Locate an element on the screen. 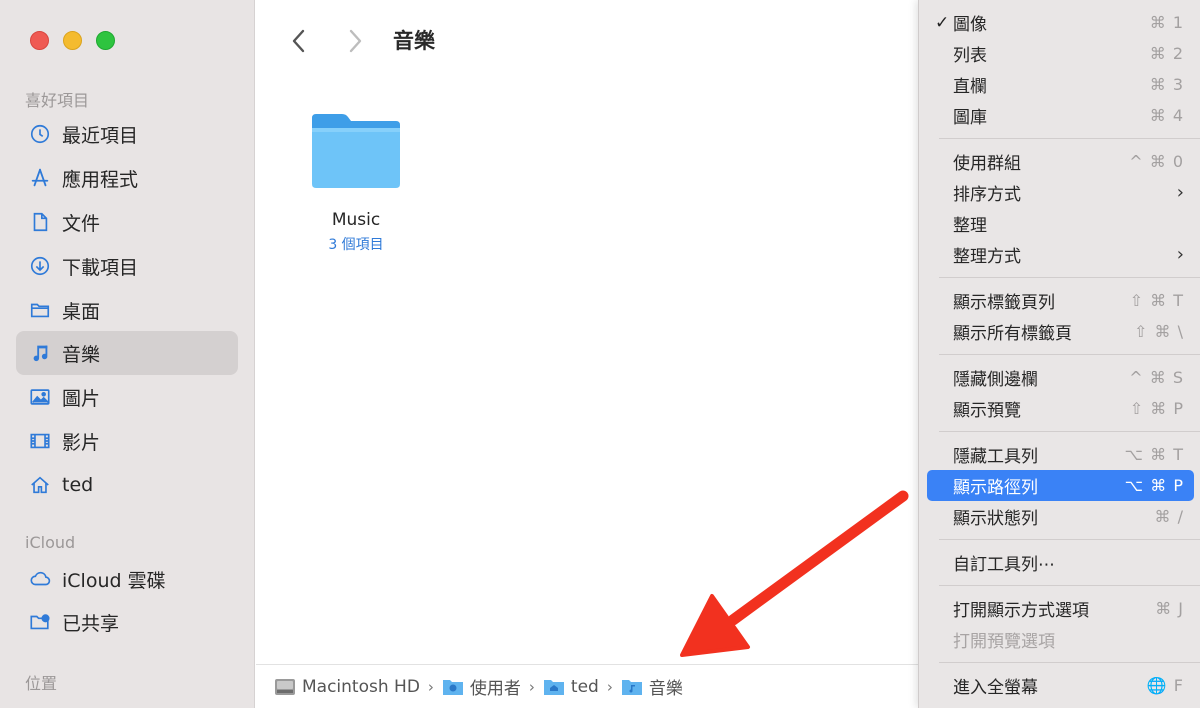 The width and height of the screenshot is (1200, 708). path-crumb-macintosh-hd: Macintosh HD is located at coordinates (347, 687).